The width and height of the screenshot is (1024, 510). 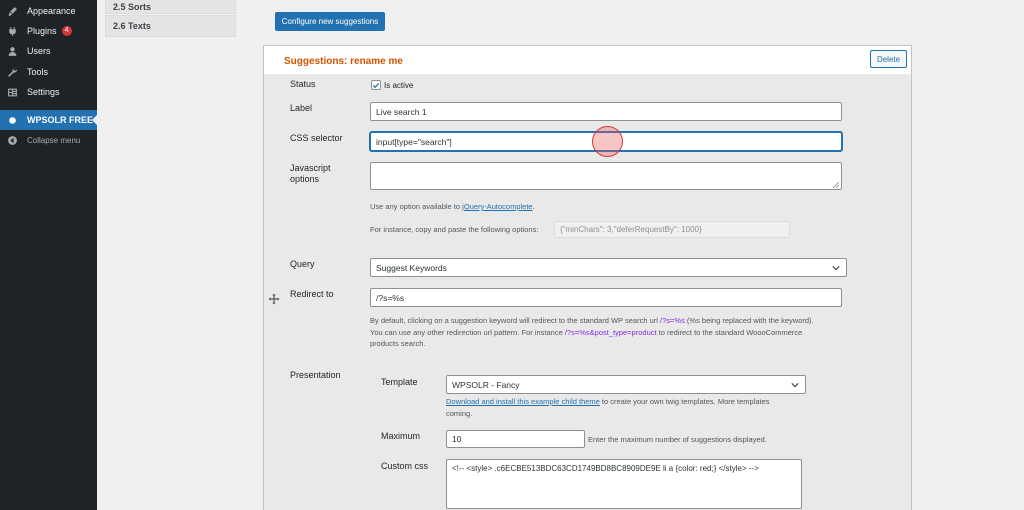 I want to click on sidebar-item-settings: Settings, so click(x=48, y=92).